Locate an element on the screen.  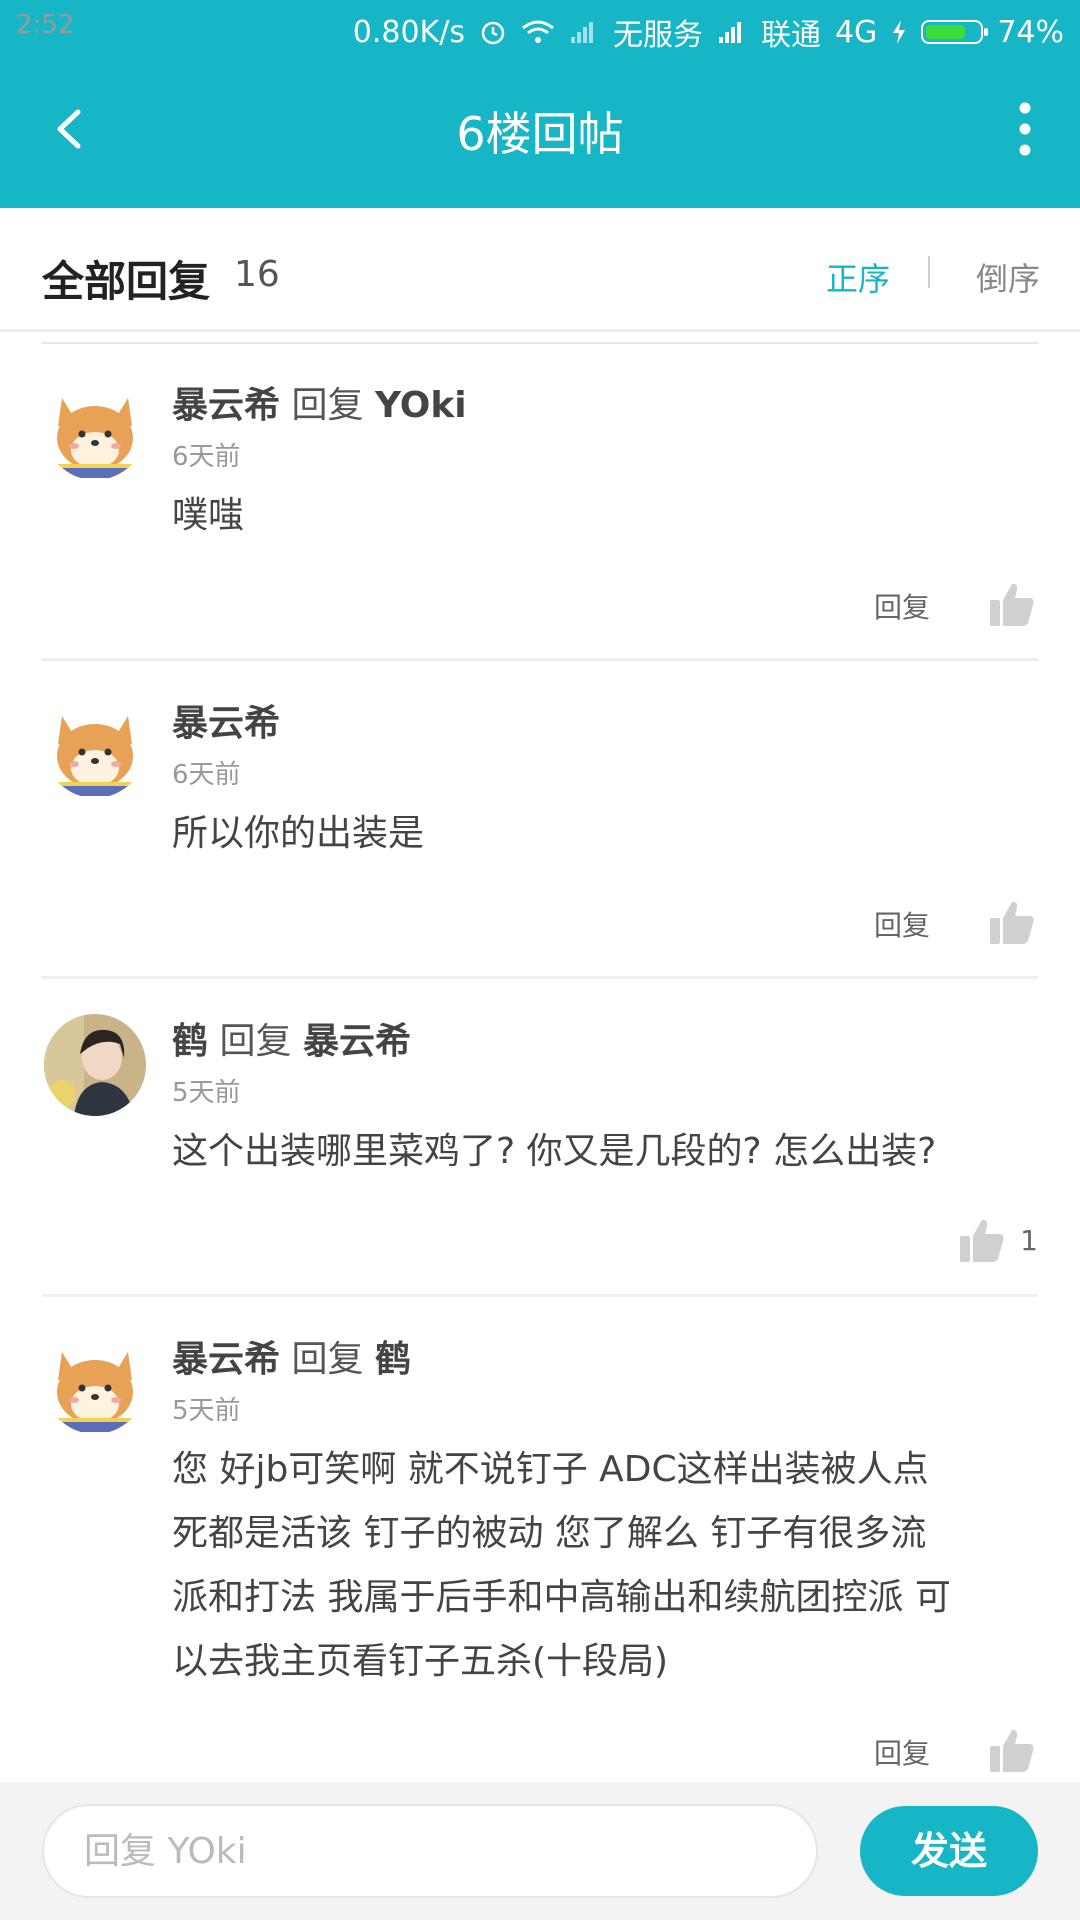
all-replies-title: 全部回复 is located at coordinates (126, 281).